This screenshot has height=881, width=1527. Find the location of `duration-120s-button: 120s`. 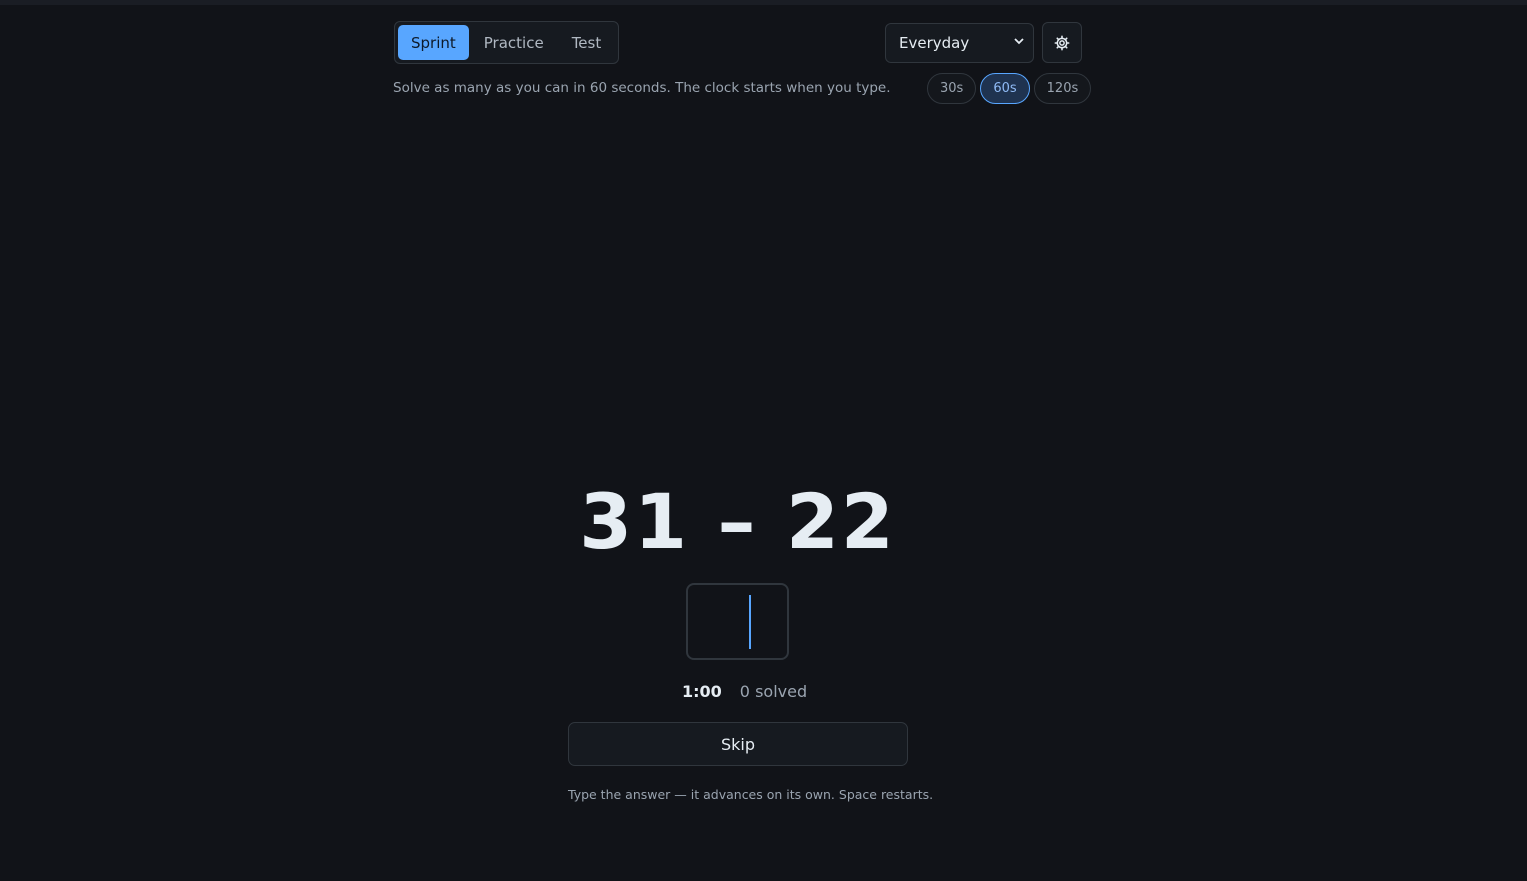

duration-120s-button: 120s is located at coordinates (1062, 88).